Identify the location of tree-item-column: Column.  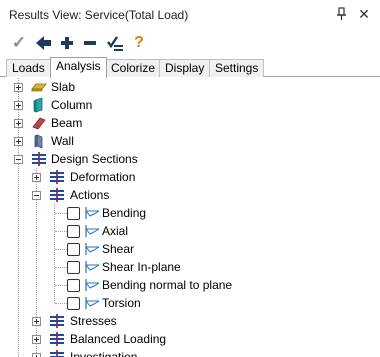
(71, 105).